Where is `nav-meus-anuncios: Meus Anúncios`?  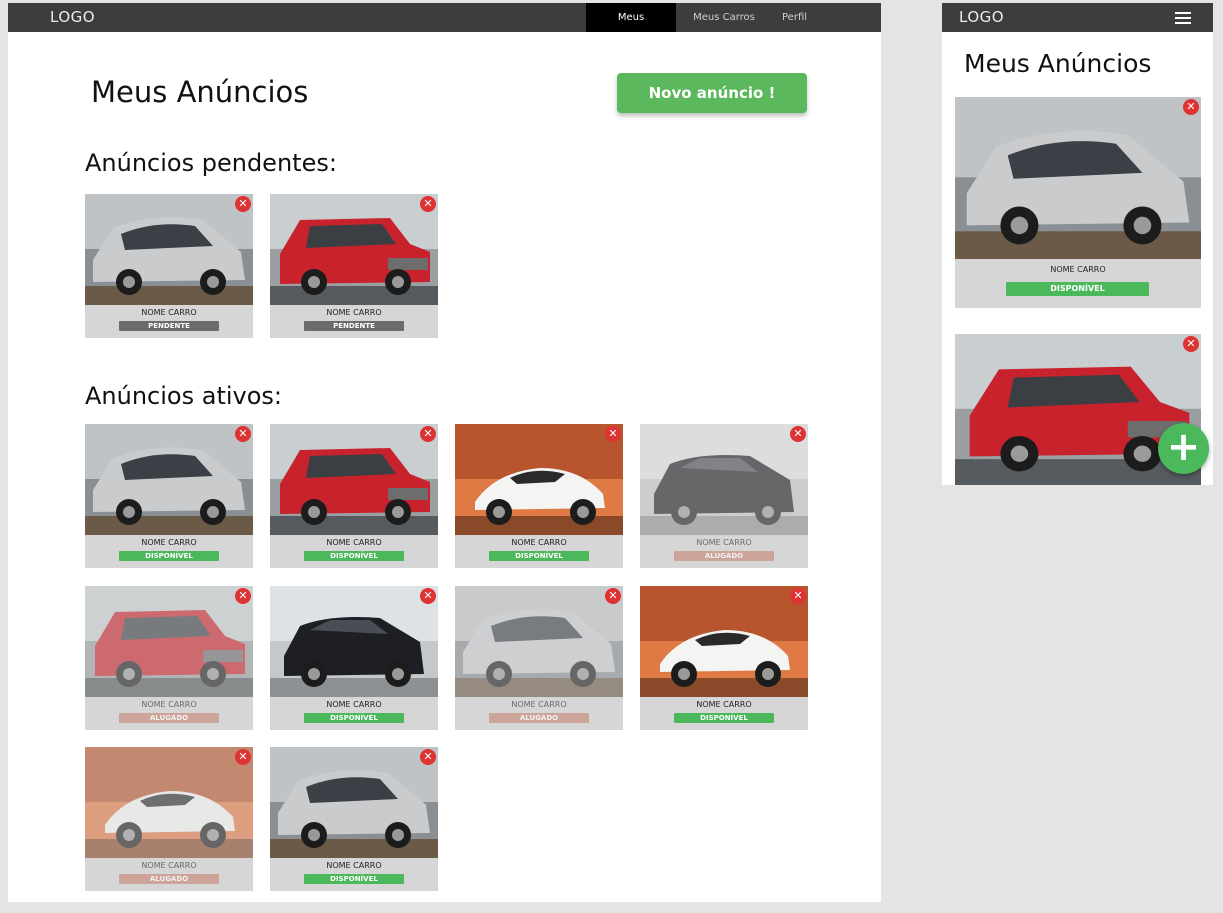 nav-meus-anuncios: Meus Anúncios is located at coordinates (631, 27).